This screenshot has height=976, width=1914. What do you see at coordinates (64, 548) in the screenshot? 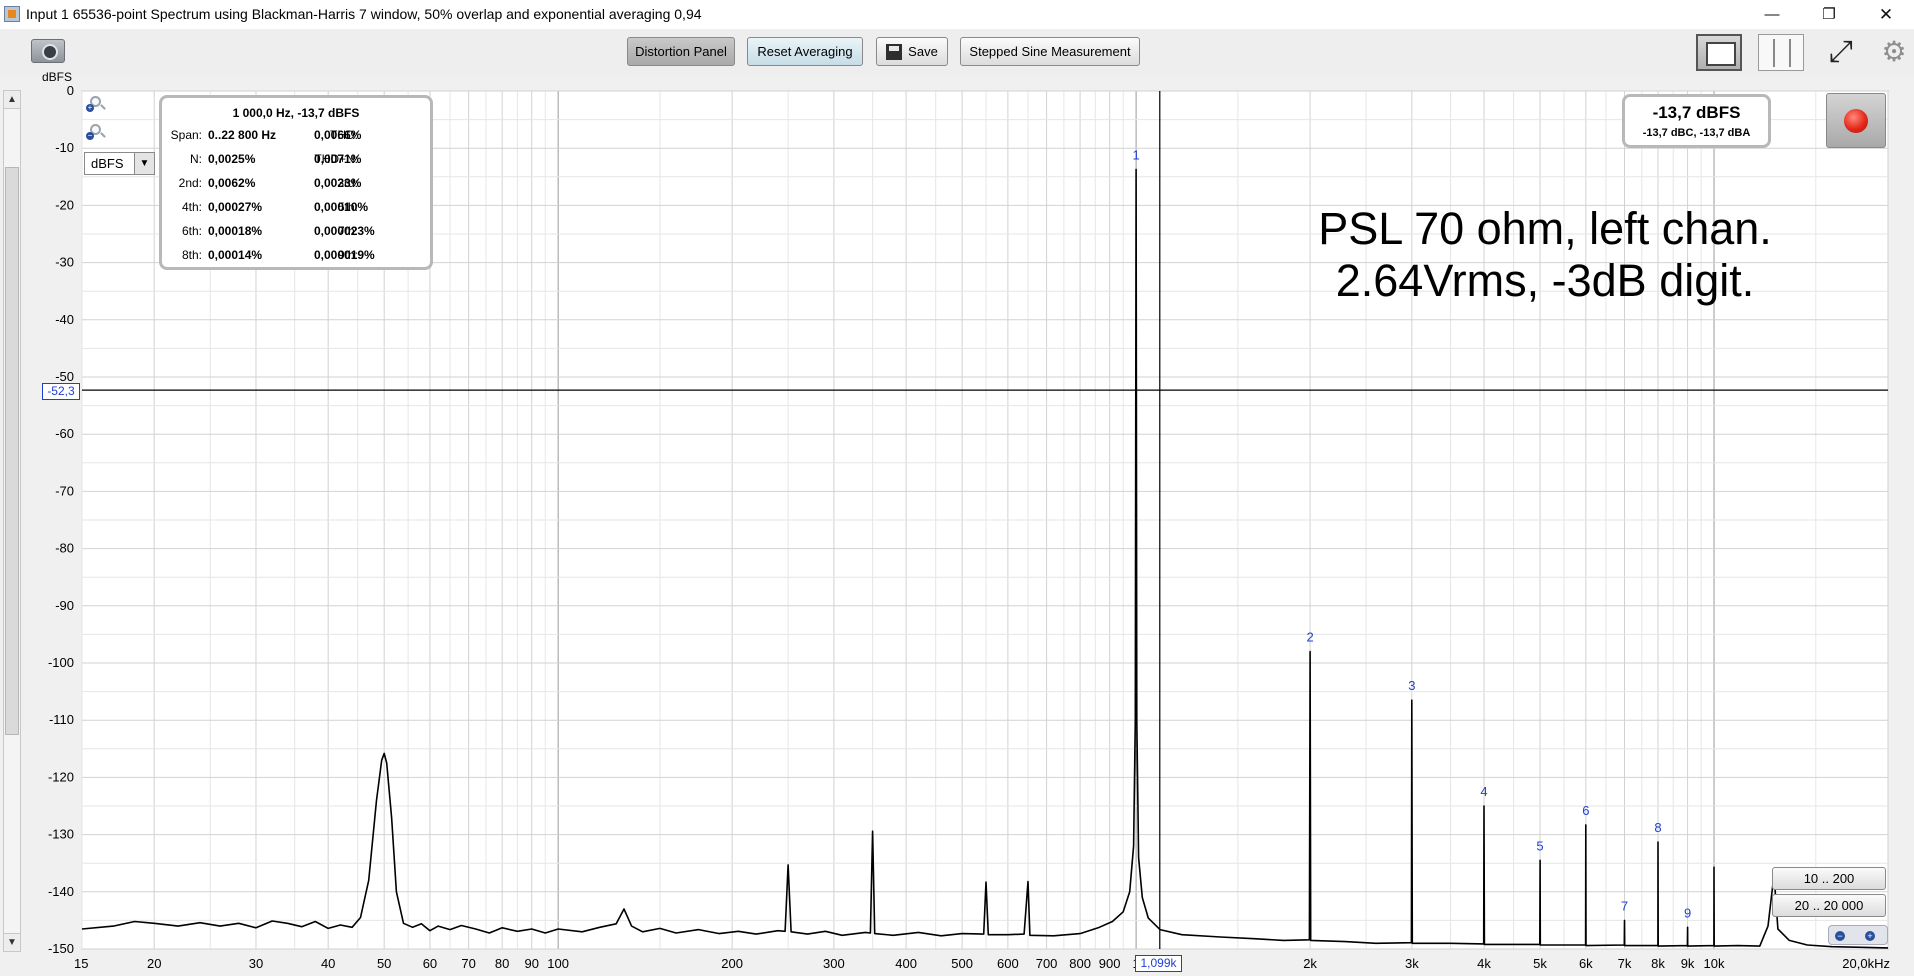
I see `y-tick-label: -80` at bounding box center [64, 548].